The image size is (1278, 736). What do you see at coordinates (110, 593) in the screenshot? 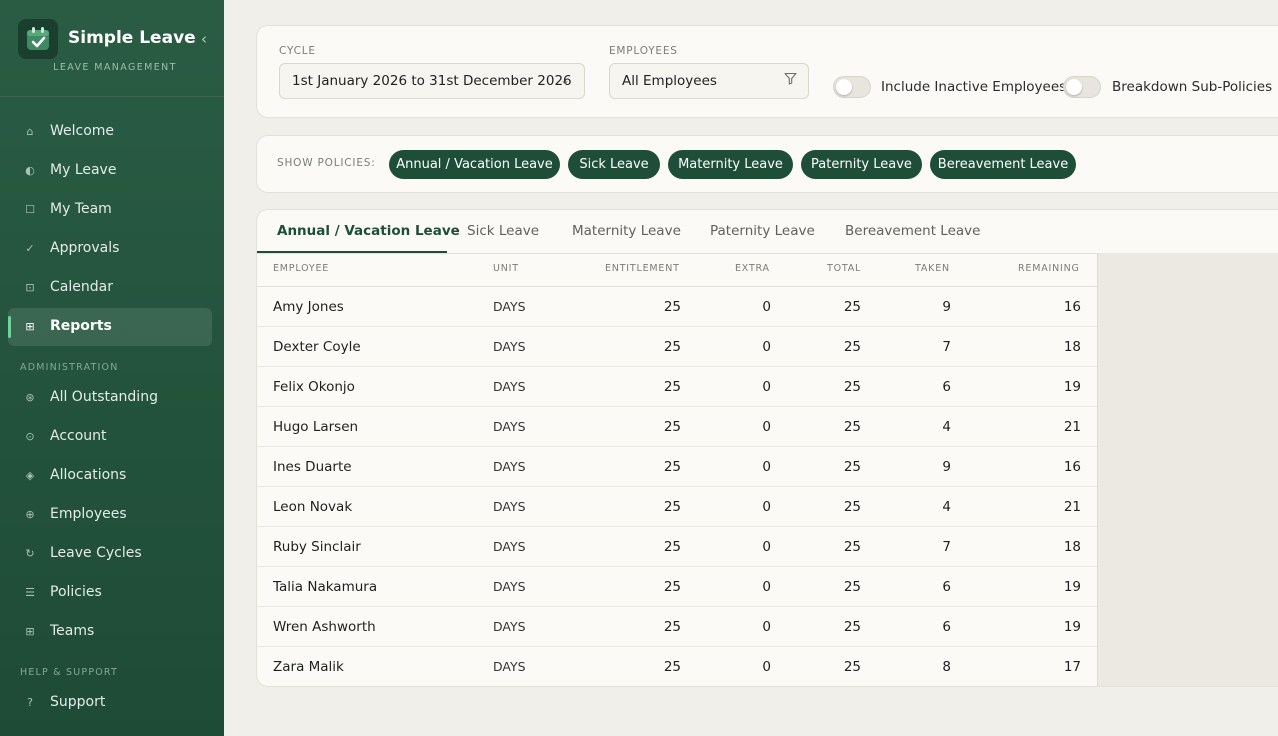
I see `sidebar-item-policies: ☰ Policies` at bounding box center [110, 593].